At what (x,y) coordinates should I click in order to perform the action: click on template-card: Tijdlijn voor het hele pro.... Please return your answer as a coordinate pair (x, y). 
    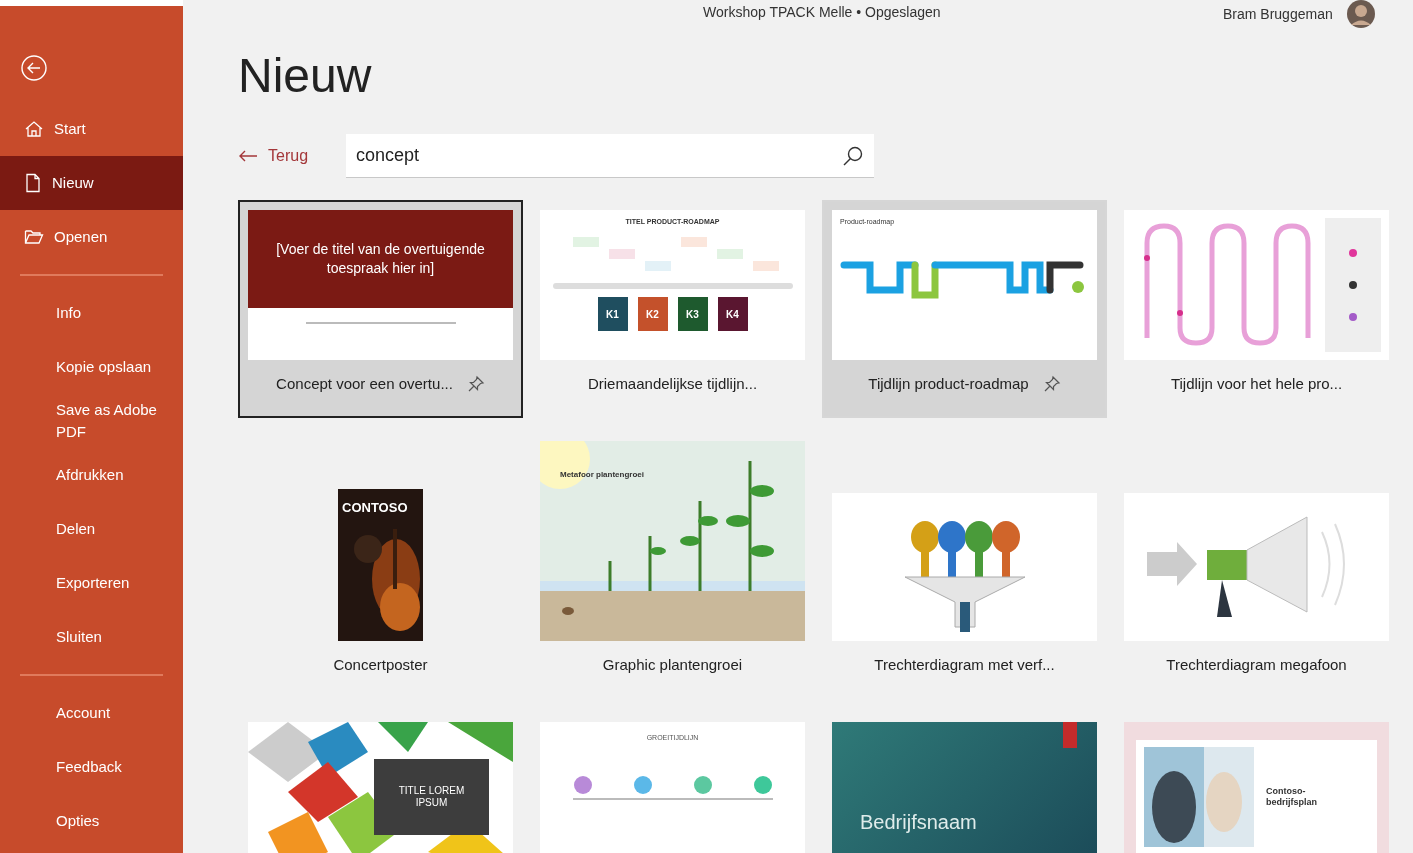
    Looking at the image, I should click on (1256, 309).